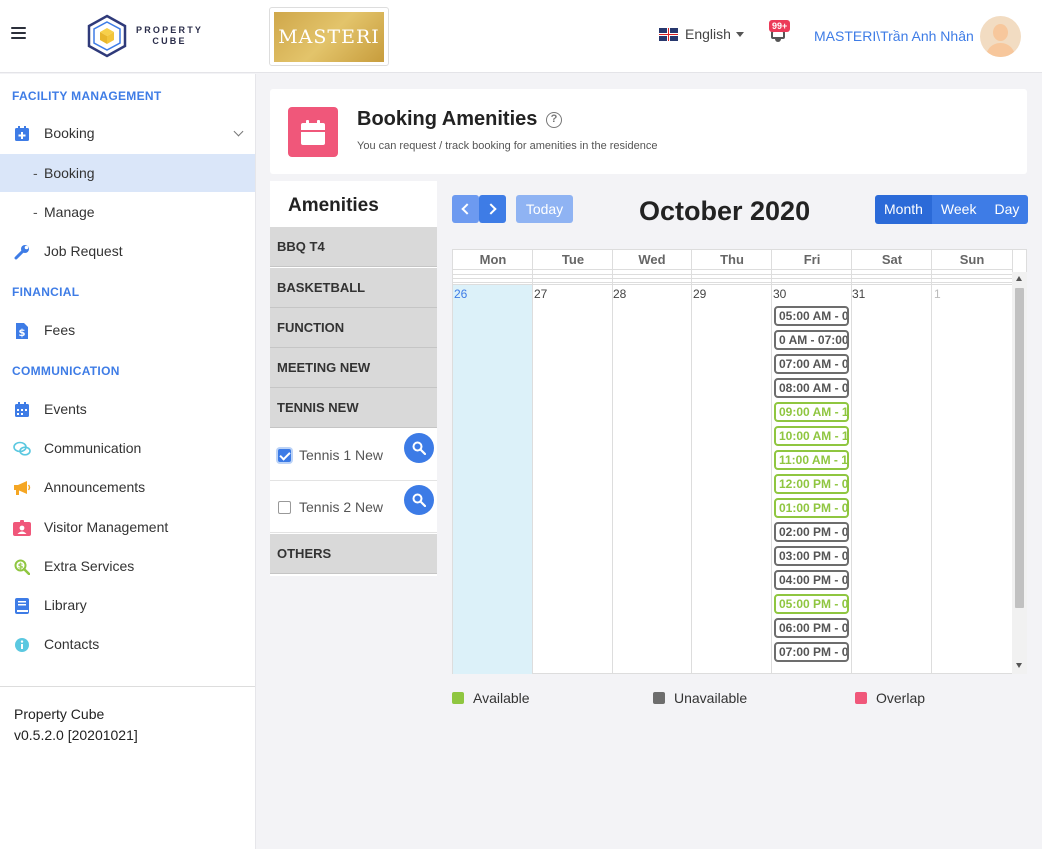 Image resolution: width=1042 pixels, height=849 pixels. Describe the element at coordinates (313, 132) in the screenshot. I see `calendar-icon` at that location.